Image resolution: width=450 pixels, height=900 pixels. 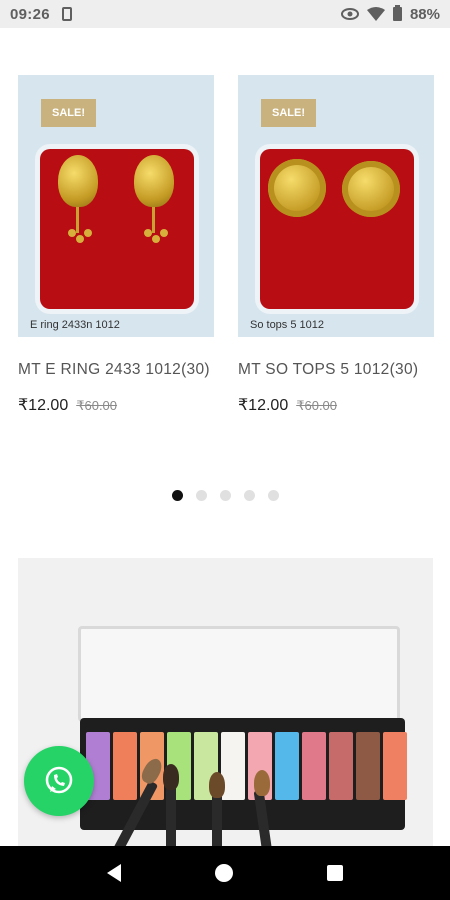 I want to click on palette-lid, so click(x=239, y=674).